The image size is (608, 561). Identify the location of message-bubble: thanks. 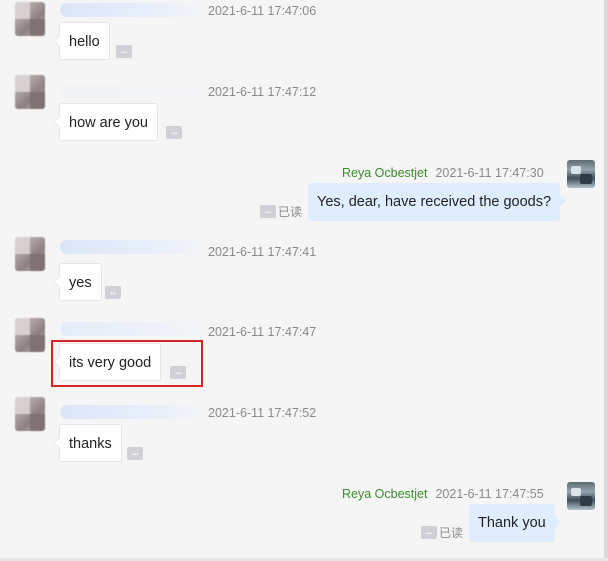
(88, 443).